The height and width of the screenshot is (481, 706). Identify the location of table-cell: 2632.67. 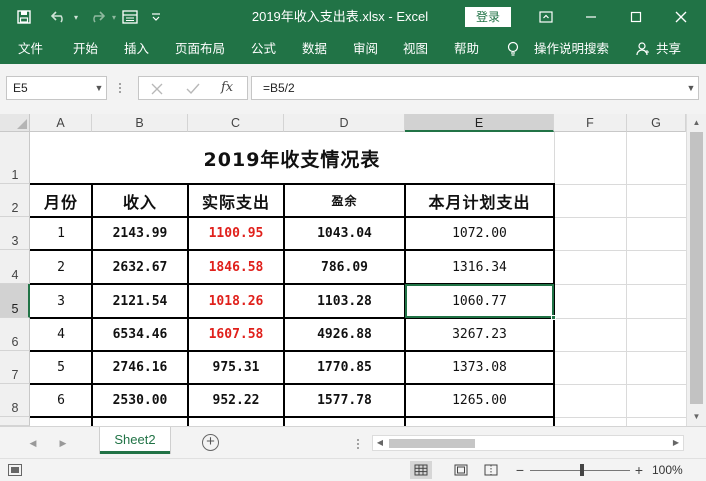
(140, 267).